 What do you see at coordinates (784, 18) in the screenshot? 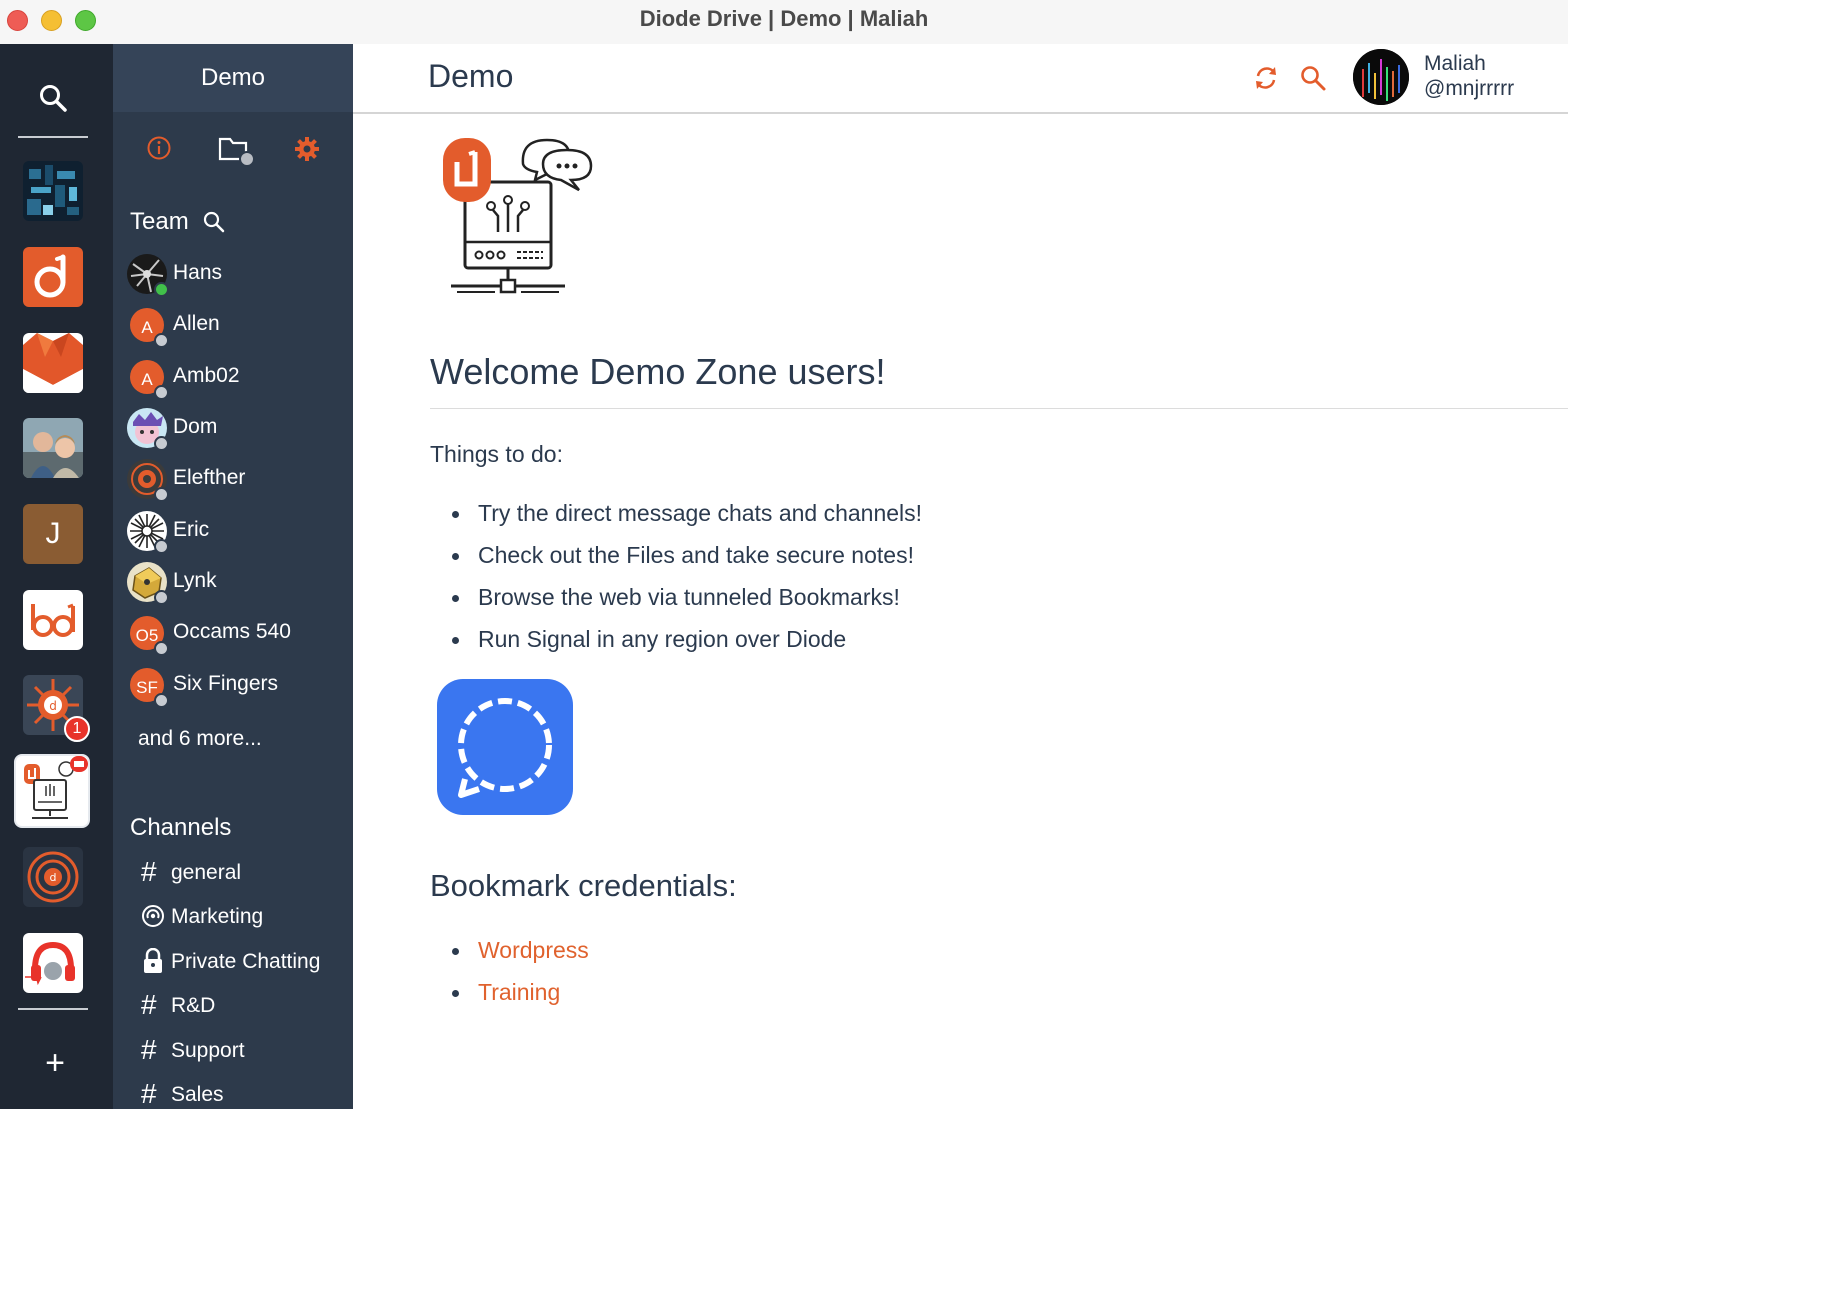
I see `window-title: Diode Drive | Demo | Maliah` at bounding box center [784, 18].